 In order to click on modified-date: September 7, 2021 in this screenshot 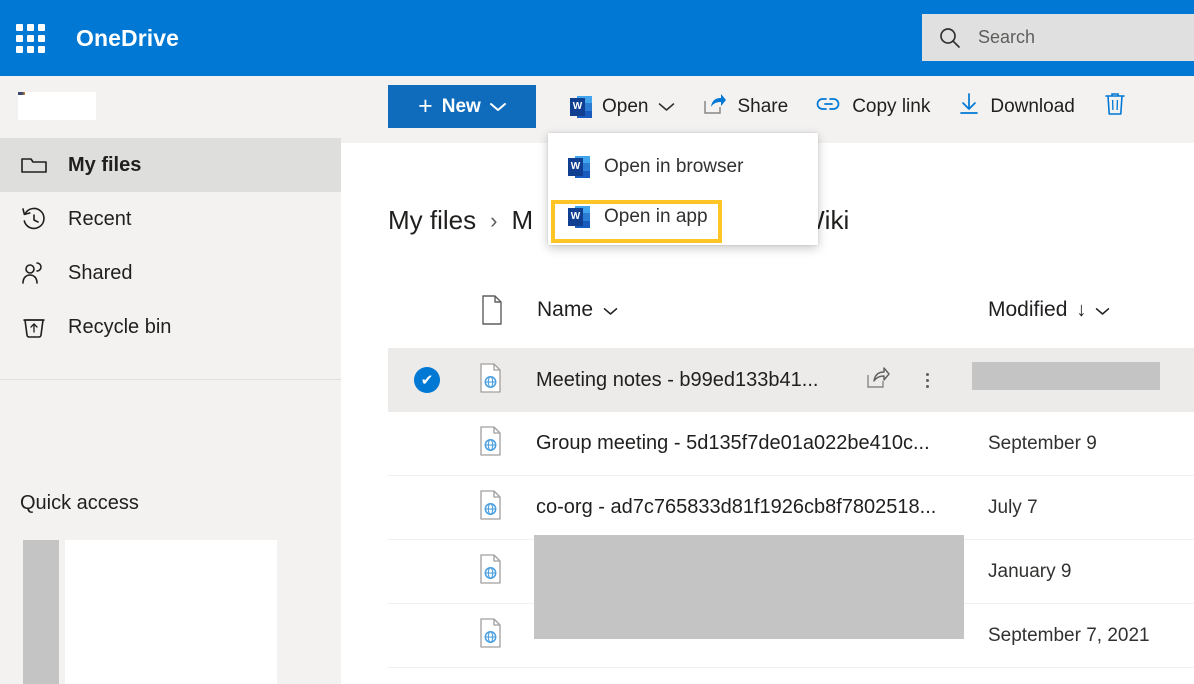, I will do `click(1069, 635)`.